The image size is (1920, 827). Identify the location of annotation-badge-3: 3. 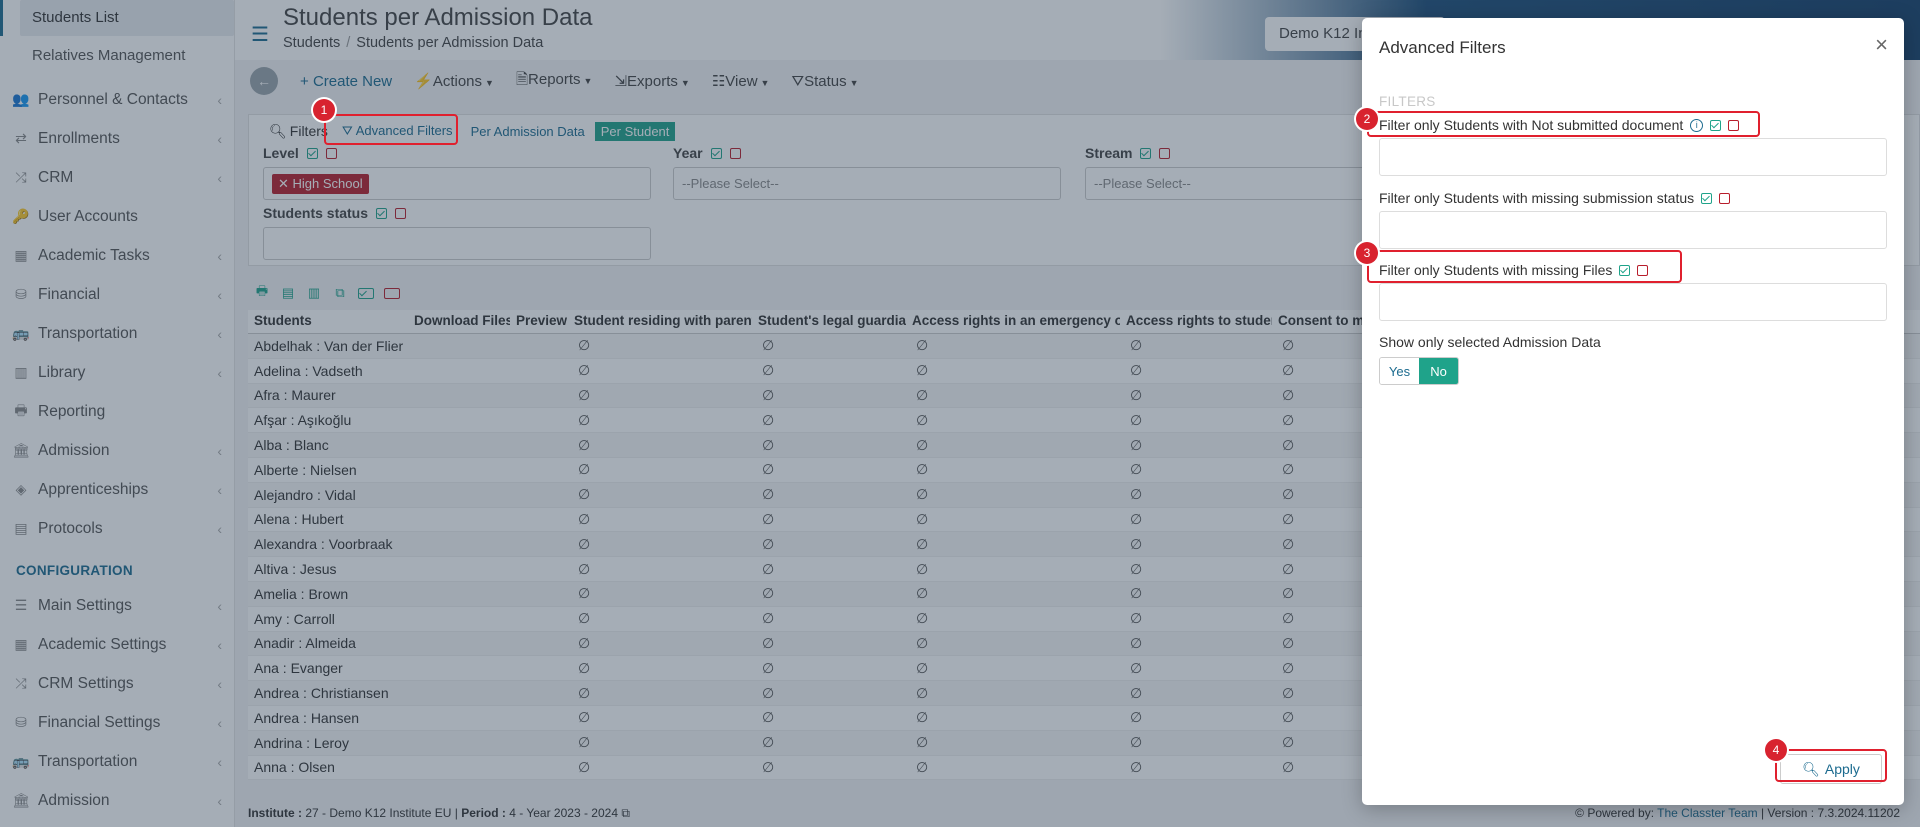
(1367, 253).